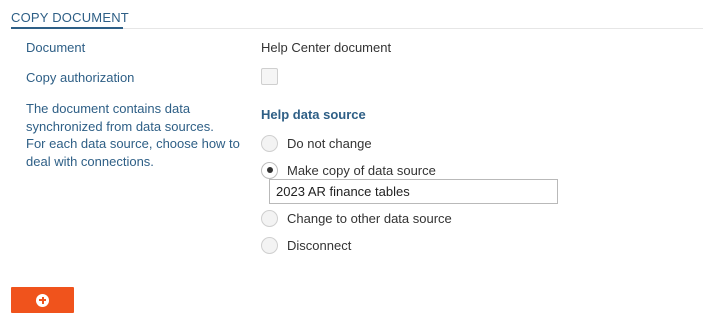 The width and height of the screenshot is (714, 323). What do you see at coordinates (67, 28) in the screenshot?
I see `section-title-underline` at bounding box center [67, 28].